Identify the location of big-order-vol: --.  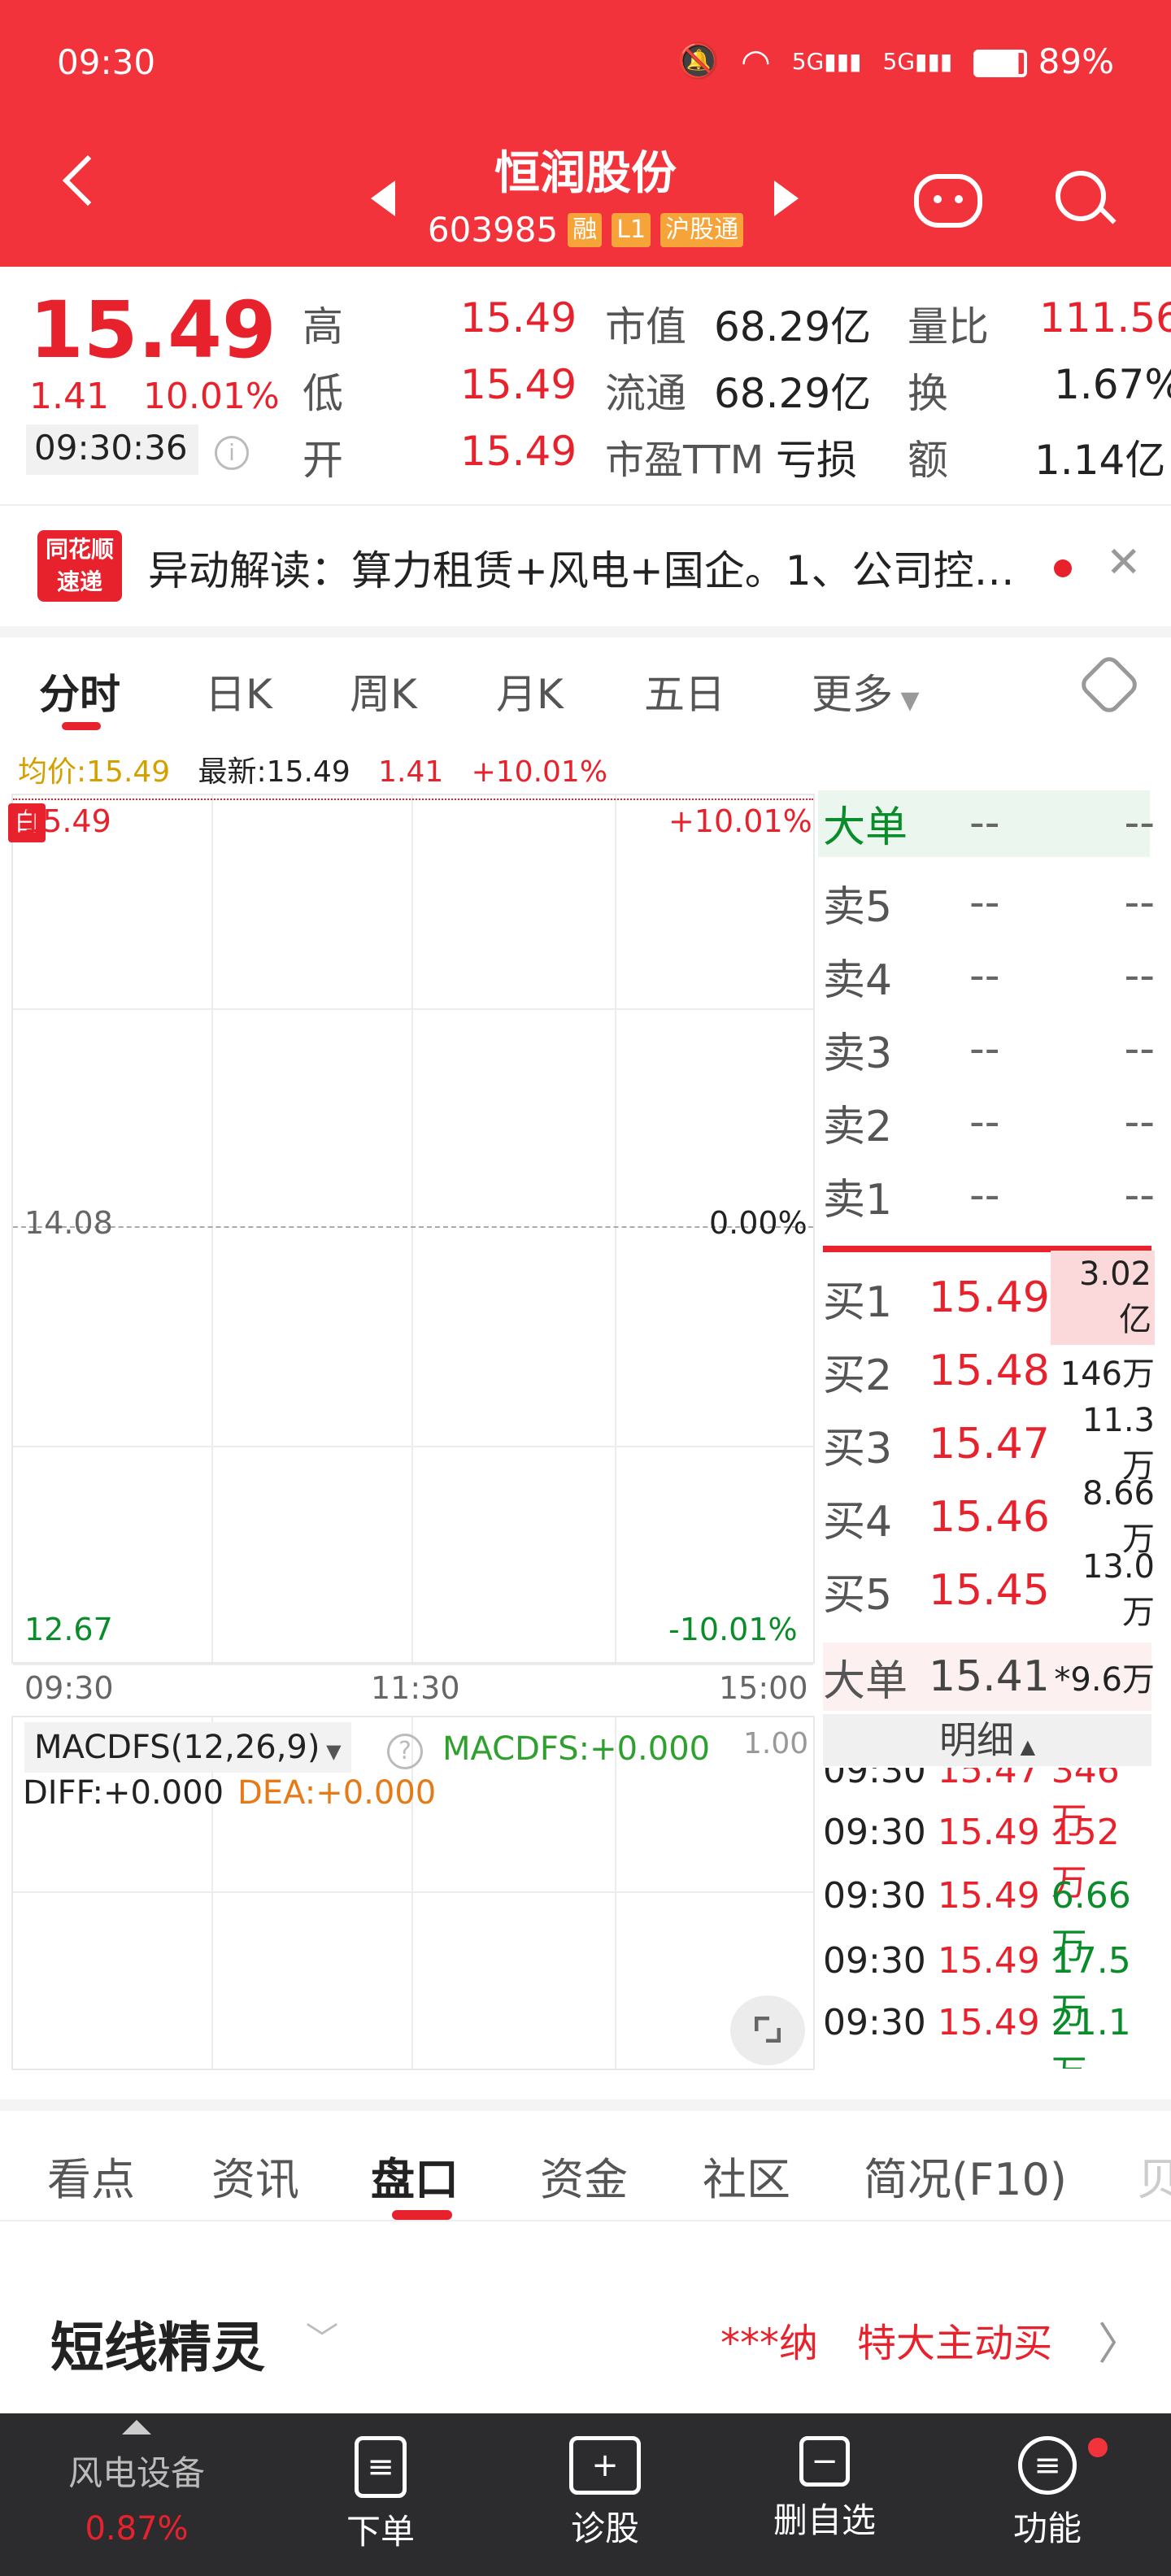
(1140, 823).